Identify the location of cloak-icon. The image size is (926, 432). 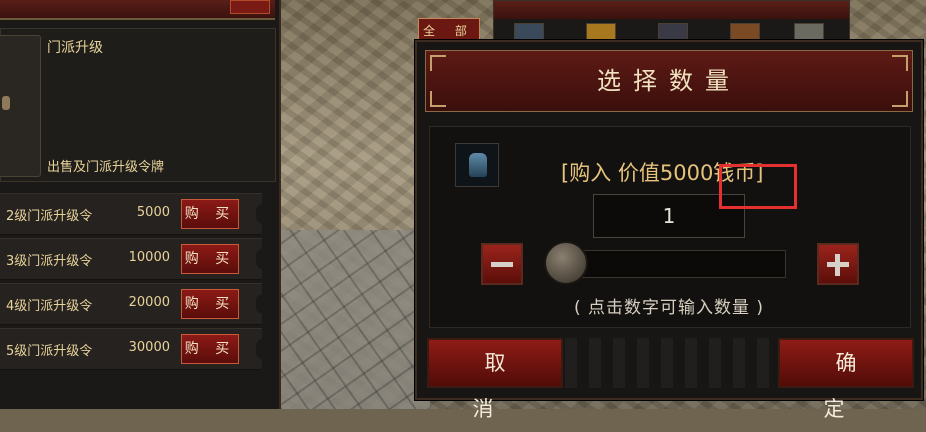
(478, 165).